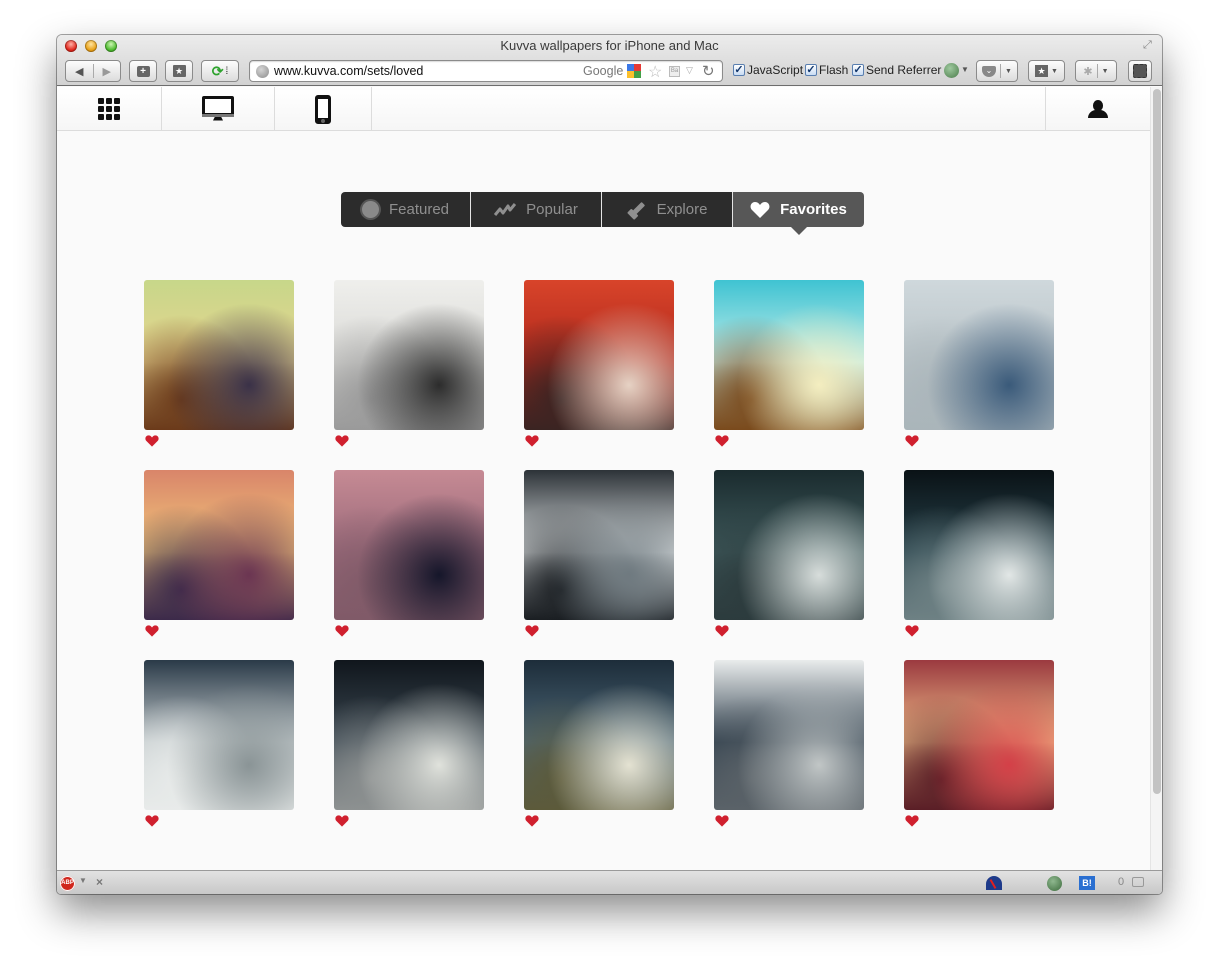  What do you see at coordinates (667, 209) in the screenshot?
I see `tab-explore: Explore` at bounding box center [667, 209].